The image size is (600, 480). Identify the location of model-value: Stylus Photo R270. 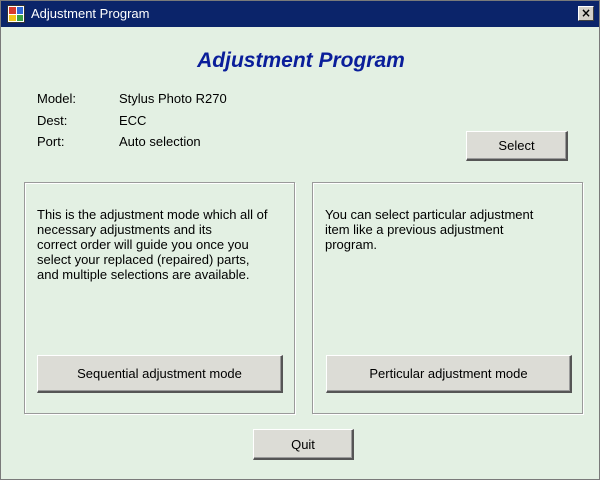
(173, 98).